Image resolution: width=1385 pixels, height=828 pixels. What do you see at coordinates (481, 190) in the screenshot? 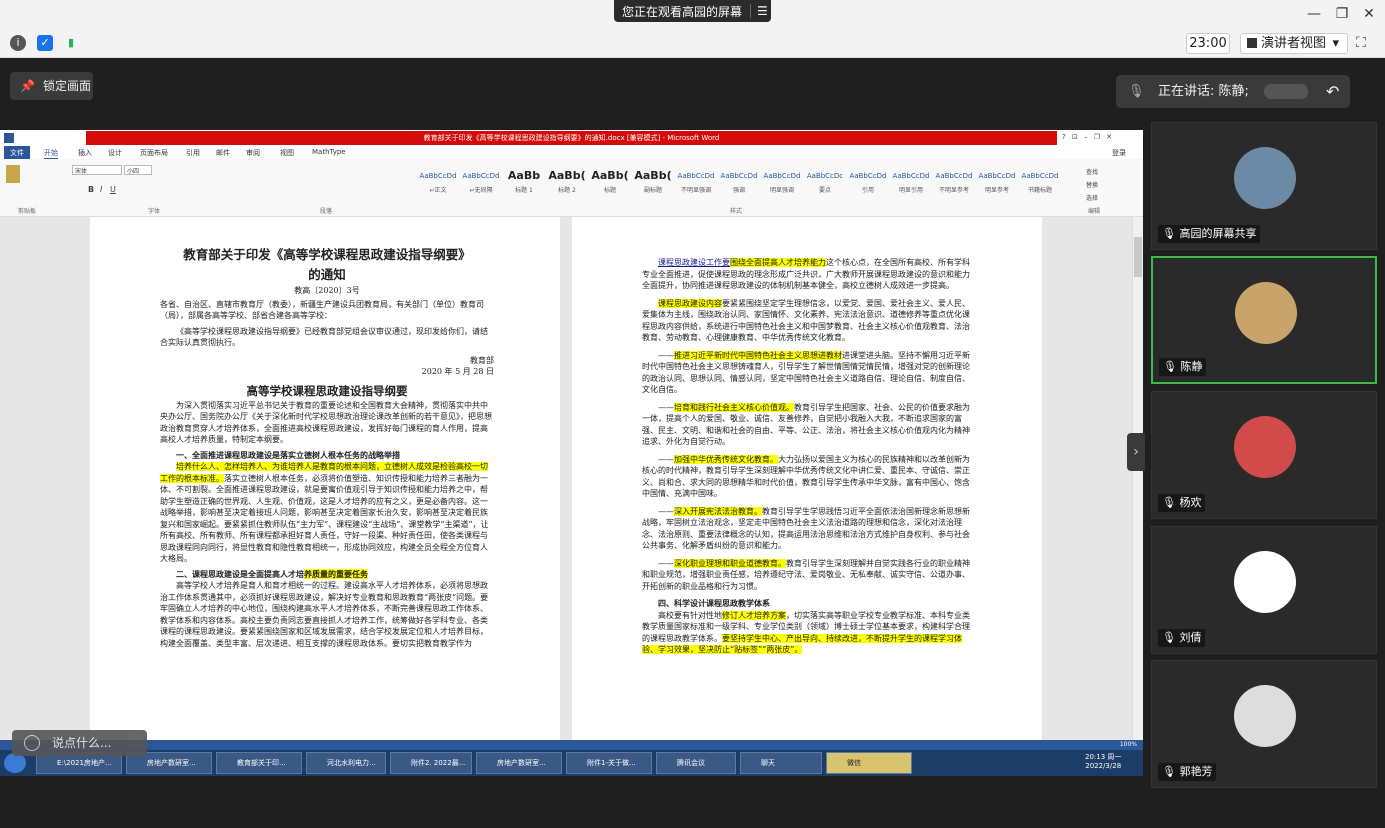
I see `style-caption: ↵无间隔` at bounding box center [481, 190].